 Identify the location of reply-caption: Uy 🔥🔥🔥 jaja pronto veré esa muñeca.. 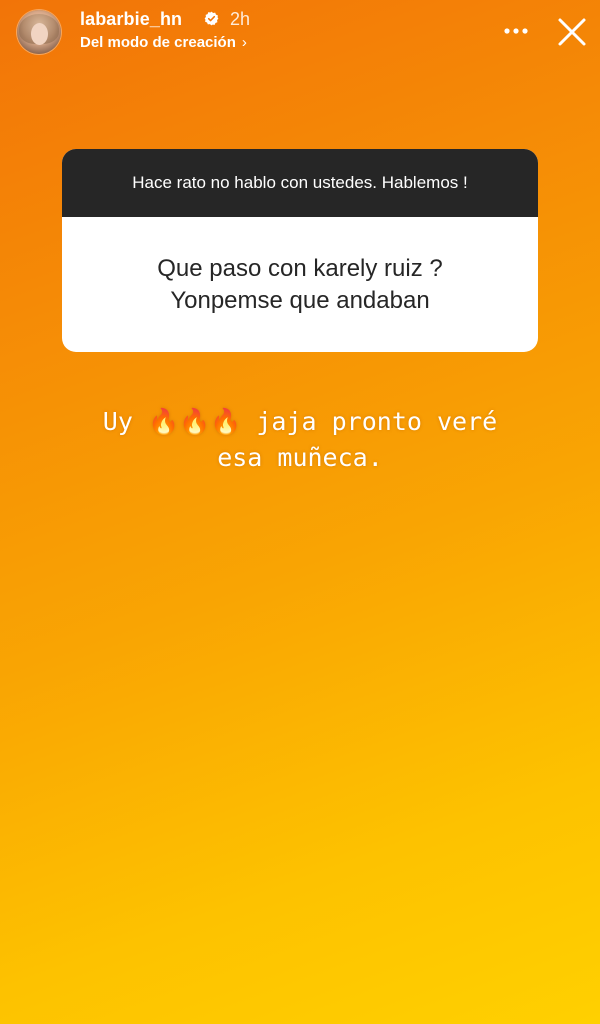
(300, 440).